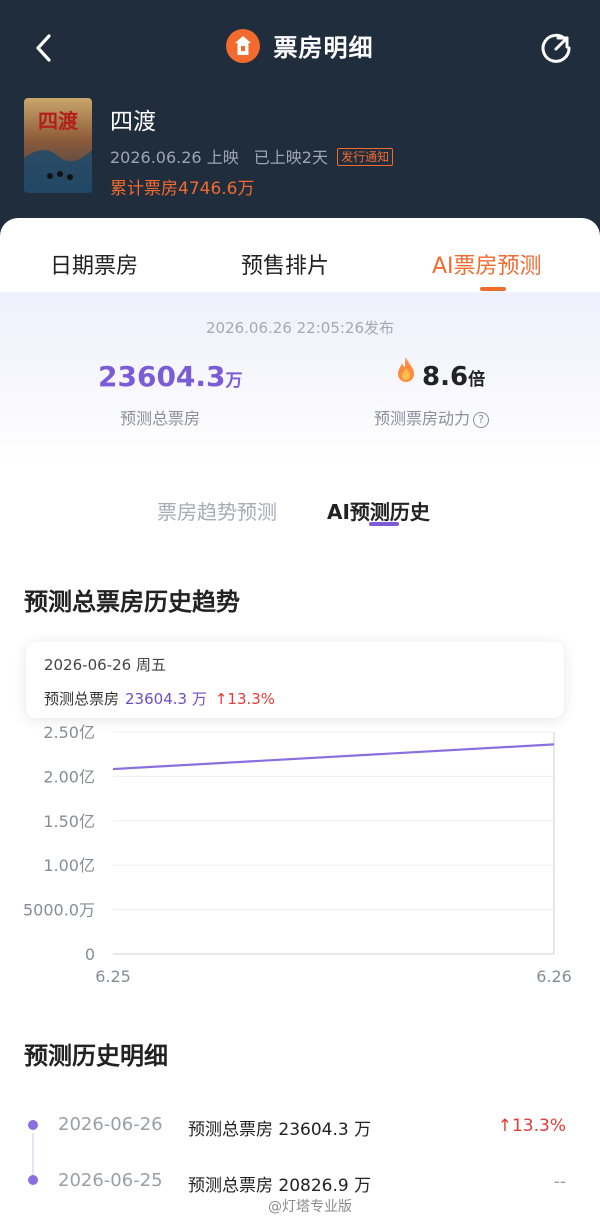 The height and width of the screenshot is (1220, 600). Describe the element at coordinates (531, 1126) in the screenshot. I see `history-row-change: ↑13.3%` at that location.